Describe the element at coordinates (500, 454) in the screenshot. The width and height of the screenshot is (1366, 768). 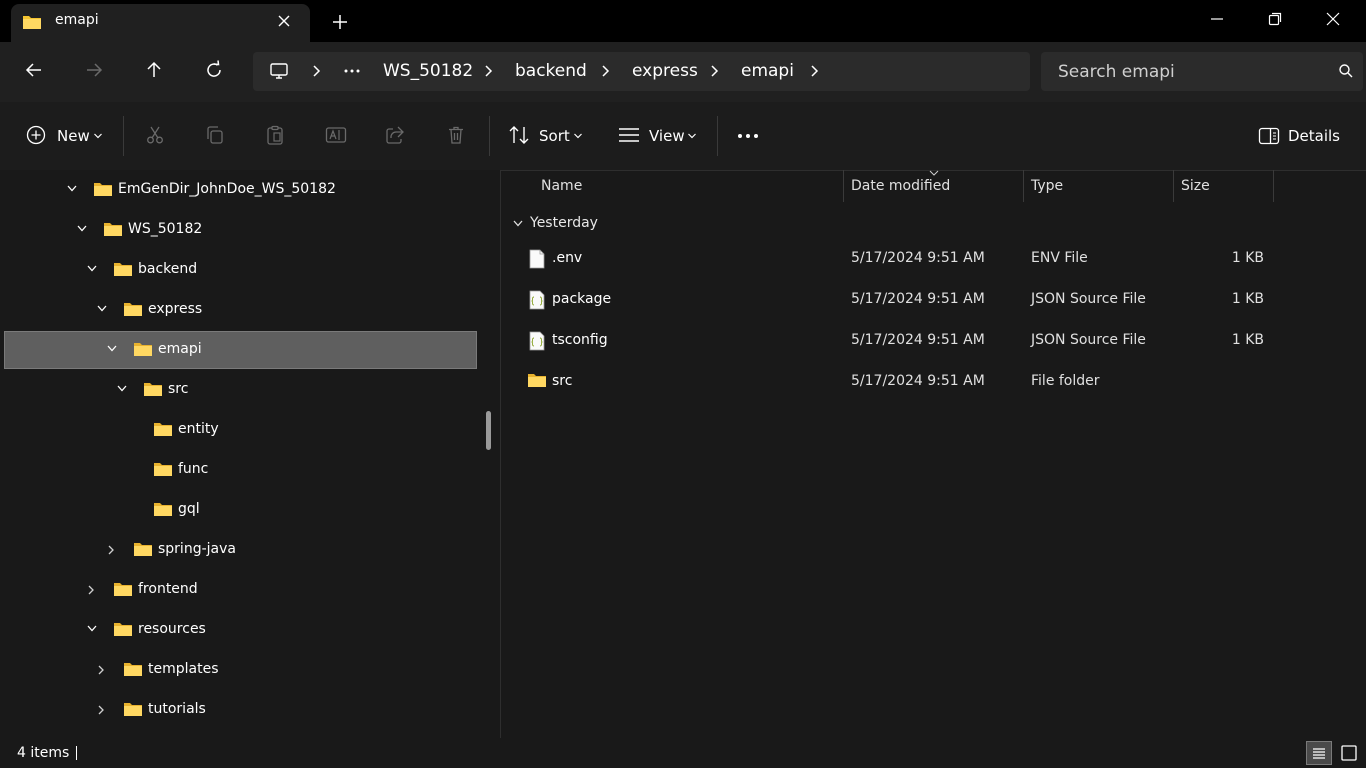
I see `pane-divider` at that location.